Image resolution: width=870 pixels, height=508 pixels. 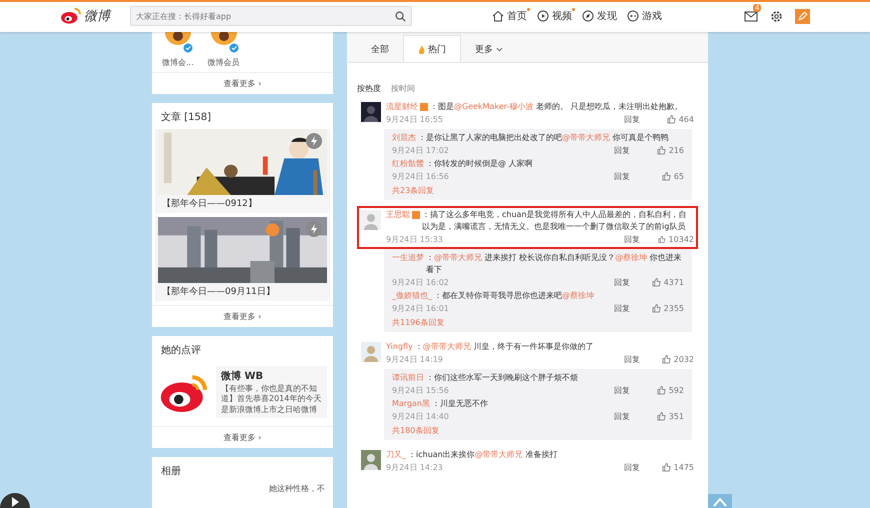 What do you see at coordinates (380, 49) in the screenshot?
I see `tab: 全部` at bounding box center [380, 49].